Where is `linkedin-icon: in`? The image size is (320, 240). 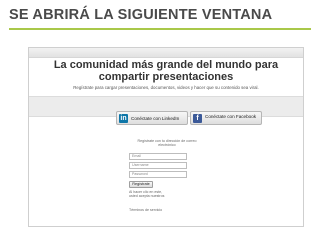 linkedin-icon: in is located at coordinates (123, 118).